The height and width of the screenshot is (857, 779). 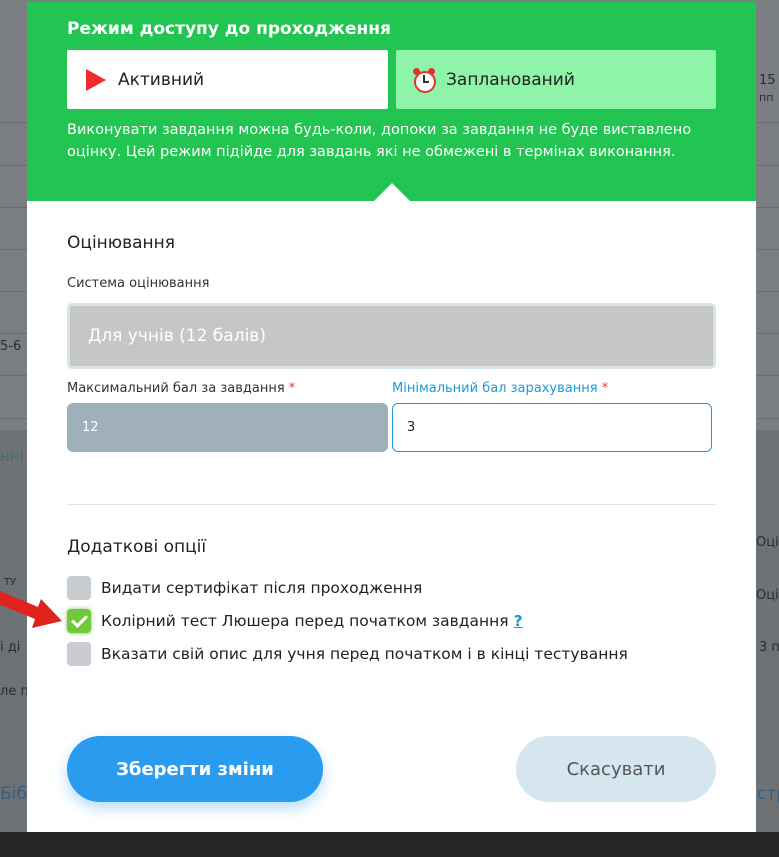 I want to click on min-score-label: Мінімальний бал зарахування *, so click(x=500, y=388).